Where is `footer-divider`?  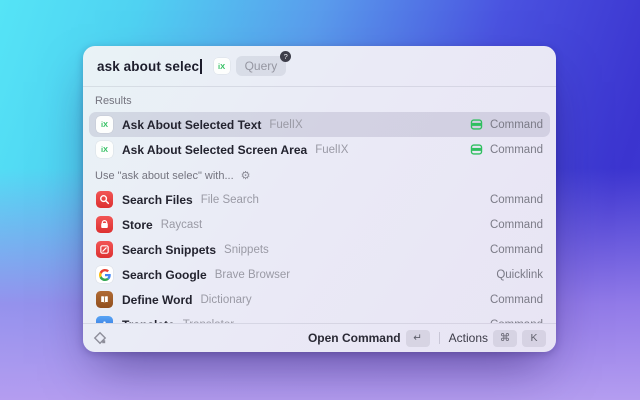 footer-divider is located at coordinates (439, 338).